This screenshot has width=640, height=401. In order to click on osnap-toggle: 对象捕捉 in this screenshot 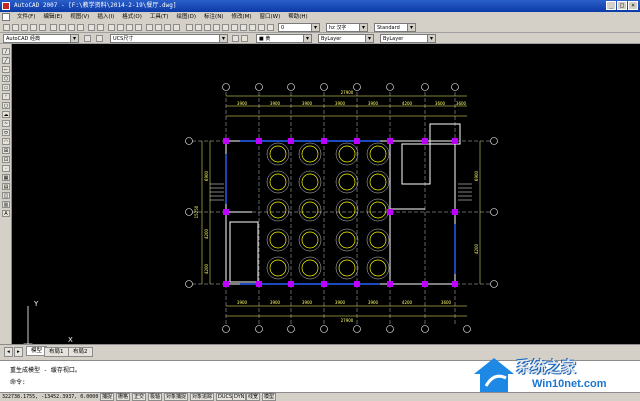, I will do `click(176, 397)`.